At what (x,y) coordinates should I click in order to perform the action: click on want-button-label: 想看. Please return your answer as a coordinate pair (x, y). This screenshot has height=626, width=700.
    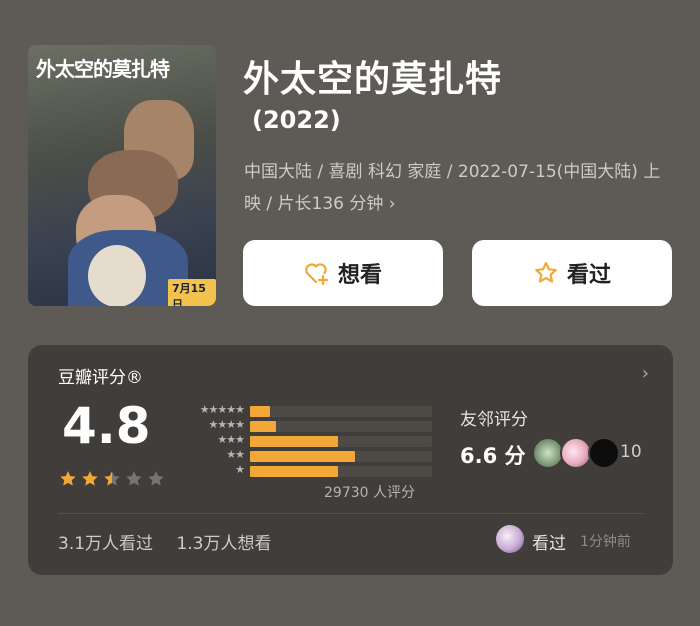
    Looking at the image, I should click on (359, 275).